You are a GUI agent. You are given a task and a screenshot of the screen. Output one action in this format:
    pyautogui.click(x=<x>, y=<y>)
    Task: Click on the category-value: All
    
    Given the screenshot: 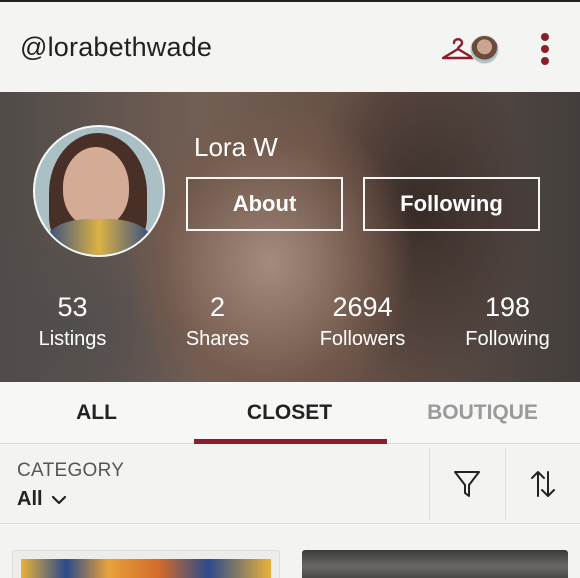 What is the action you would take?
    pyautogui.click(x=30, y=499)
    